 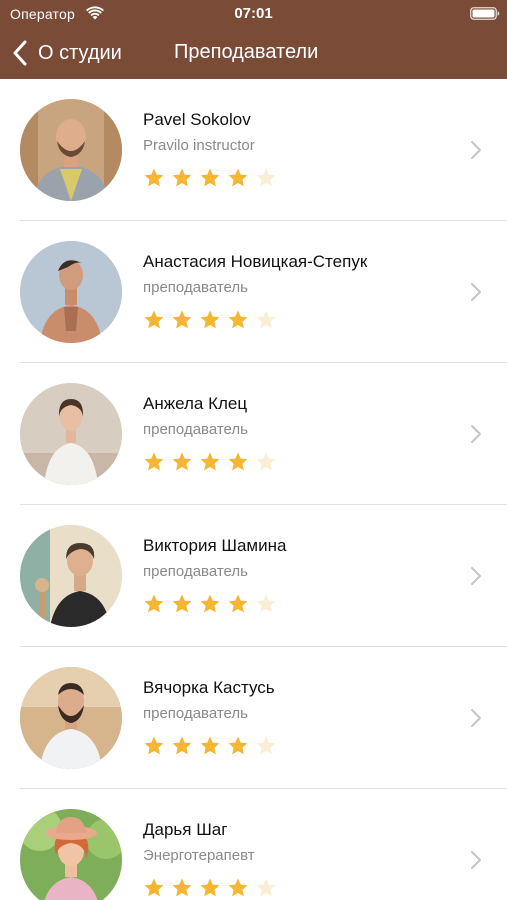 What do you see at coordinates (199, 855) in the screenshot?
I see `teacher-role: Энерготерапевт` at bounding box center [199, 855].